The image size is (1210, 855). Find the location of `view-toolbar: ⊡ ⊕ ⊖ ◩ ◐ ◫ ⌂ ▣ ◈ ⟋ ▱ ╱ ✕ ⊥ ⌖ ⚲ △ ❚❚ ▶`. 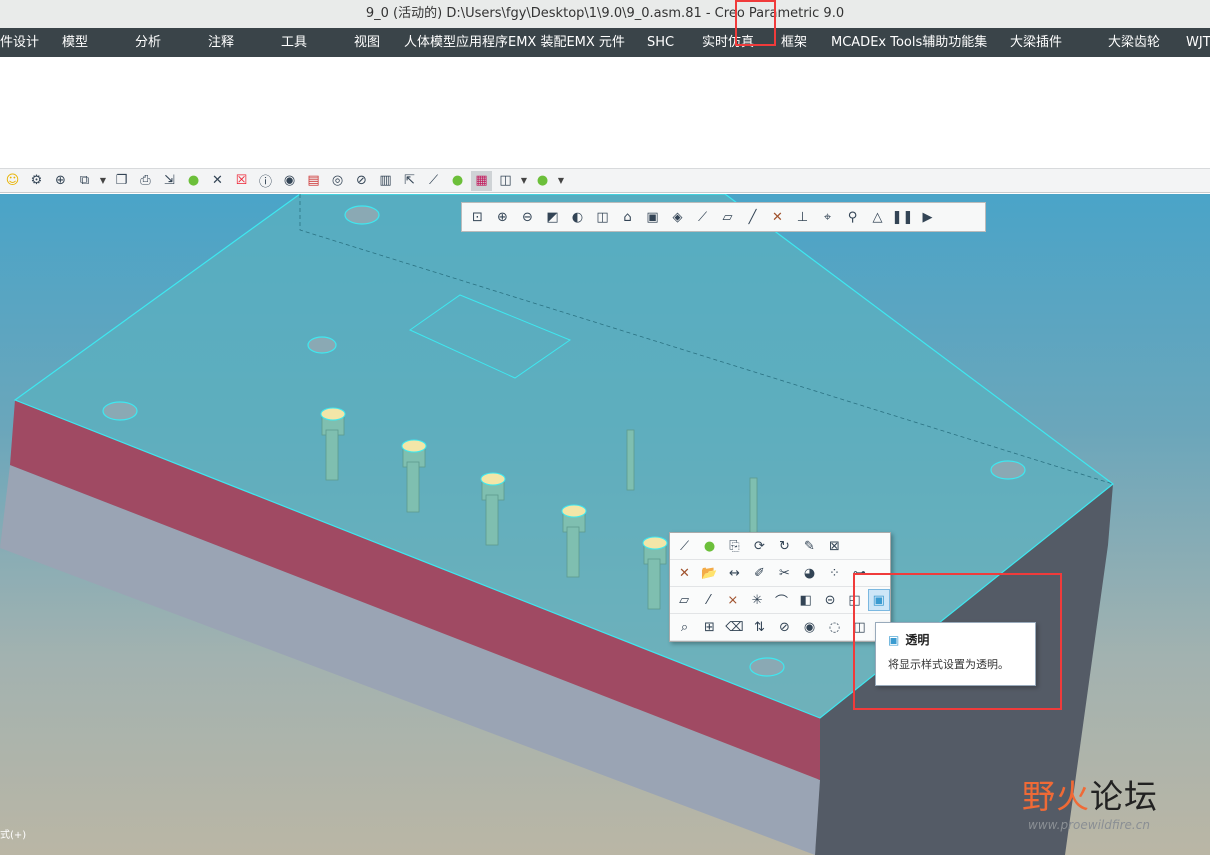

view-toolbar: ⊡ ⊕ ⊖ ◩ ◐ ◫ ⌂ ▣ ◈ ⟋ ▱ ╱ ✕ ⊥ ⌖ ⚲ △ ❚❚ ▶ is located at coordinates (723, 217).